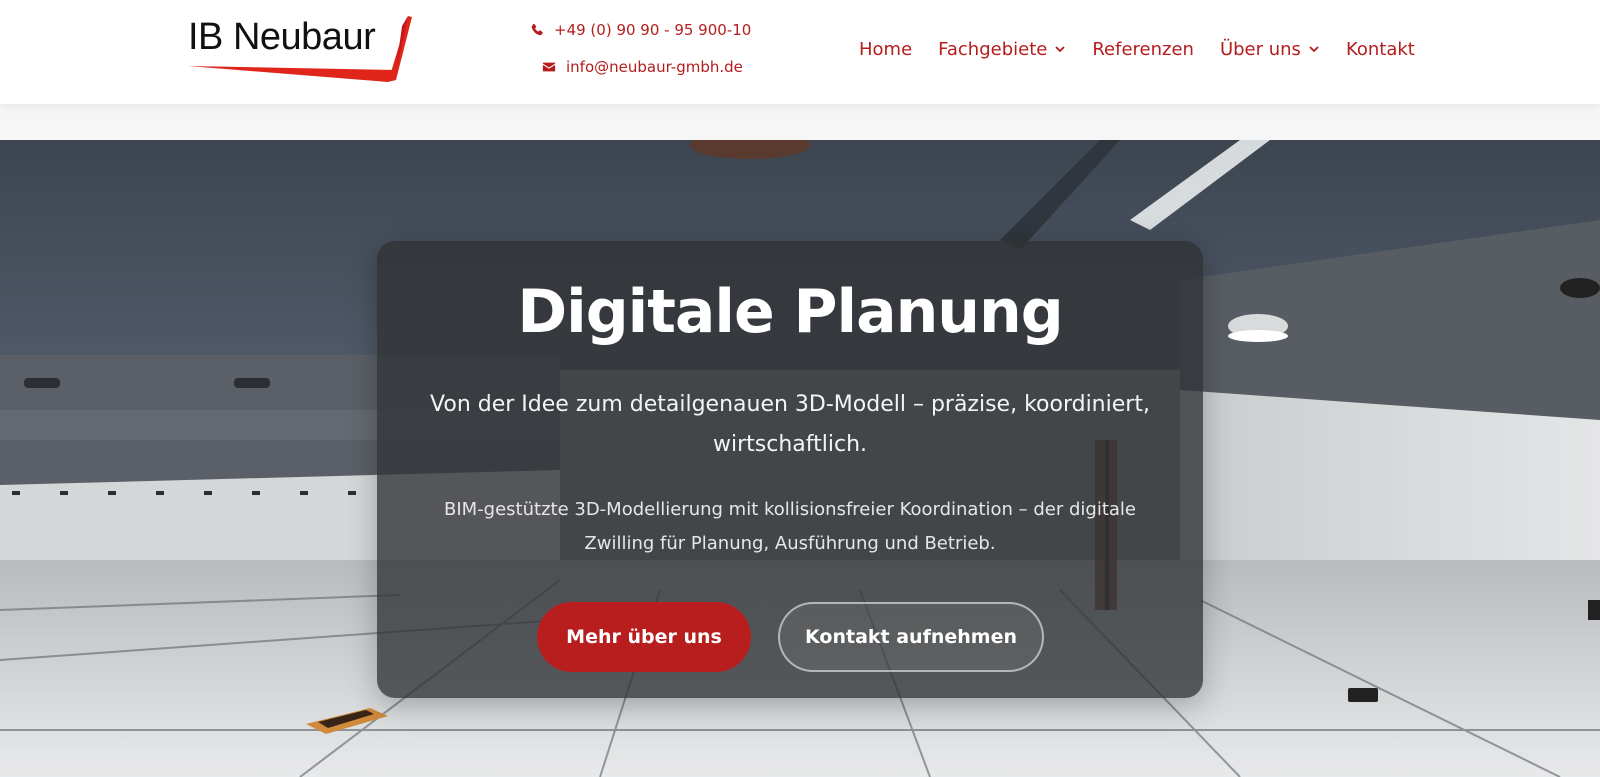  I want to click on nav-item-label: Home, so click(886, 49).